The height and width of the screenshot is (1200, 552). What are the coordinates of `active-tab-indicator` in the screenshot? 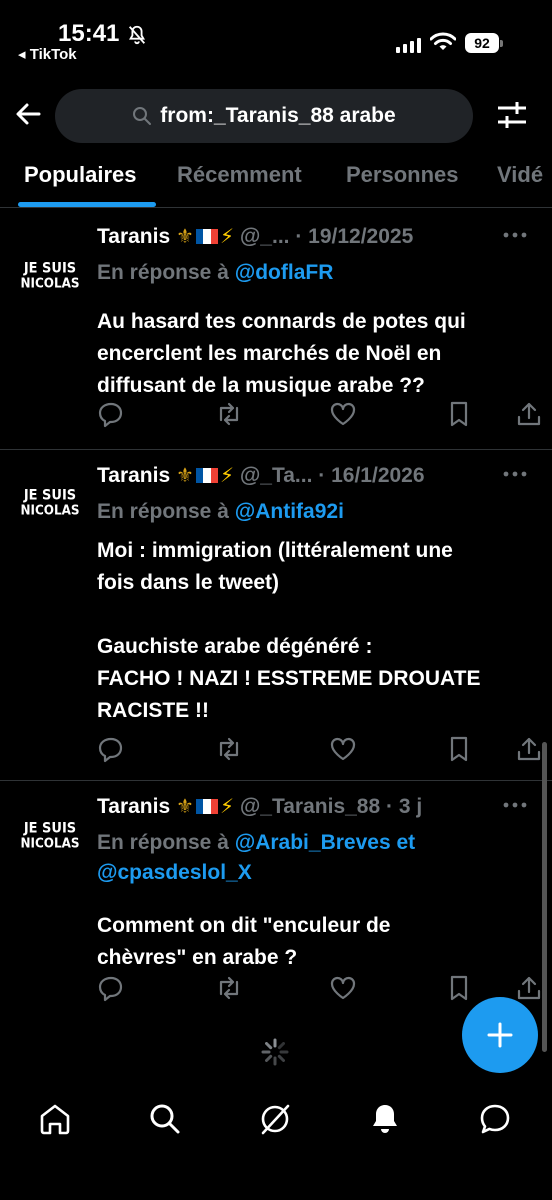 It's located at (87, 204).